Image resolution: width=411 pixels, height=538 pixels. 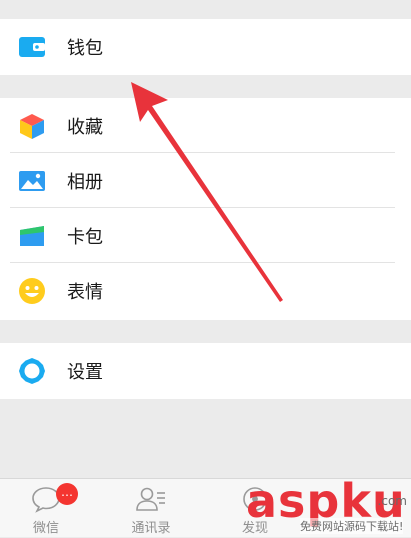 I want to click on tab-label-contacts: 通讯录, so click(x=151, y=528).